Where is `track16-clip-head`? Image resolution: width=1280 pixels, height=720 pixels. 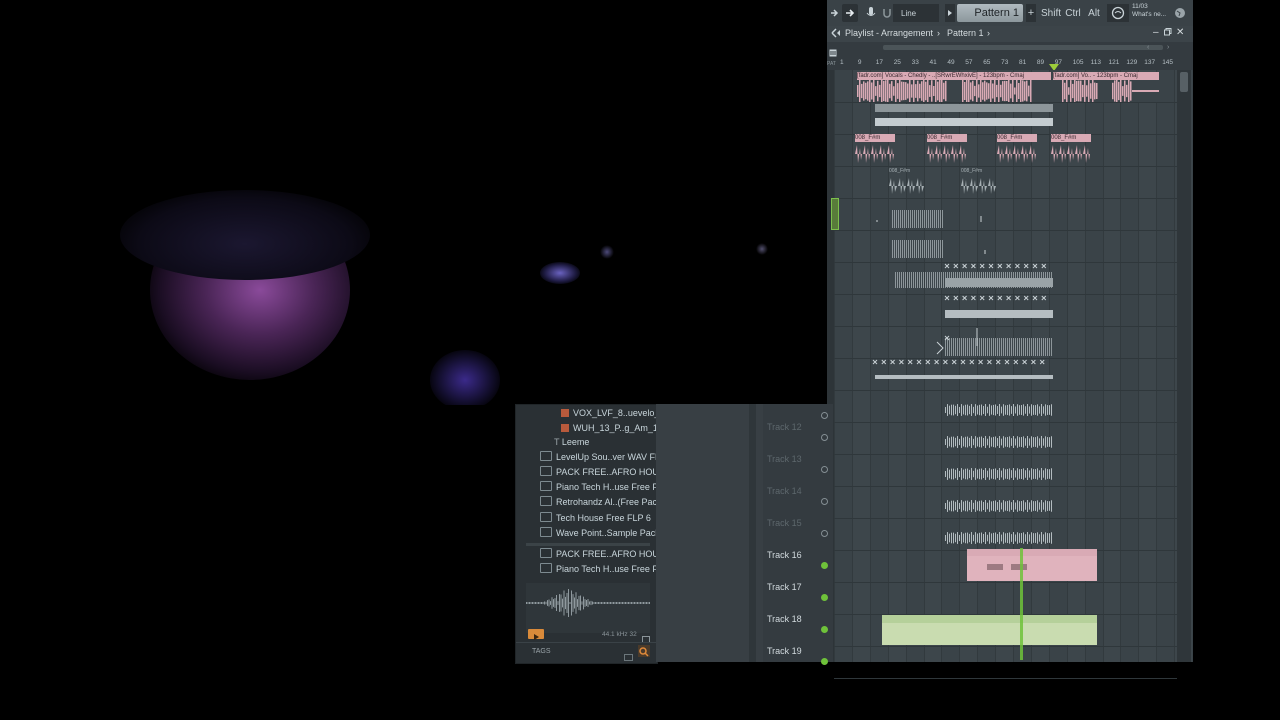 track16-clip-head is located at coordinates (1032, 552).